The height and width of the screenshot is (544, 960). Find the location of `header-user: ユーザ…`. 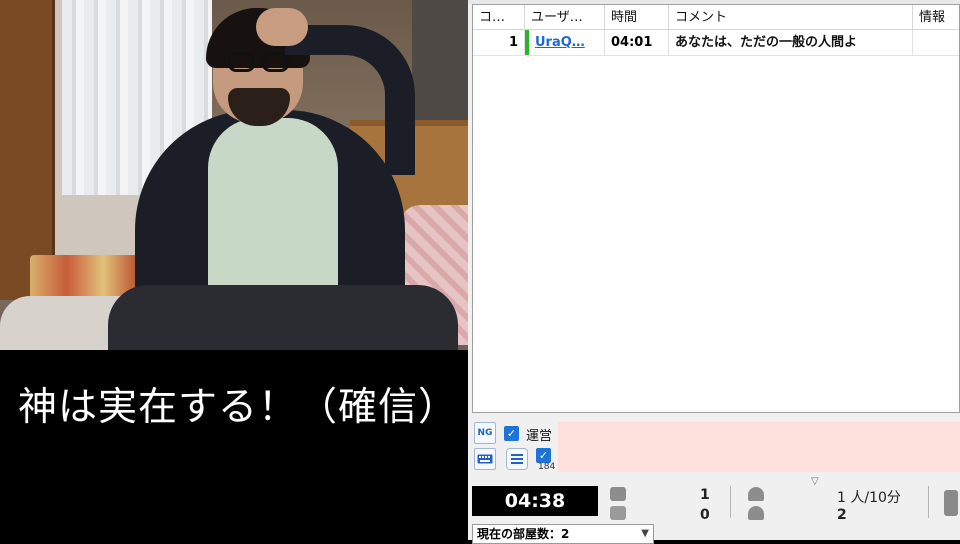

header-user: ユーザ… is located at coordinates (565, 17).